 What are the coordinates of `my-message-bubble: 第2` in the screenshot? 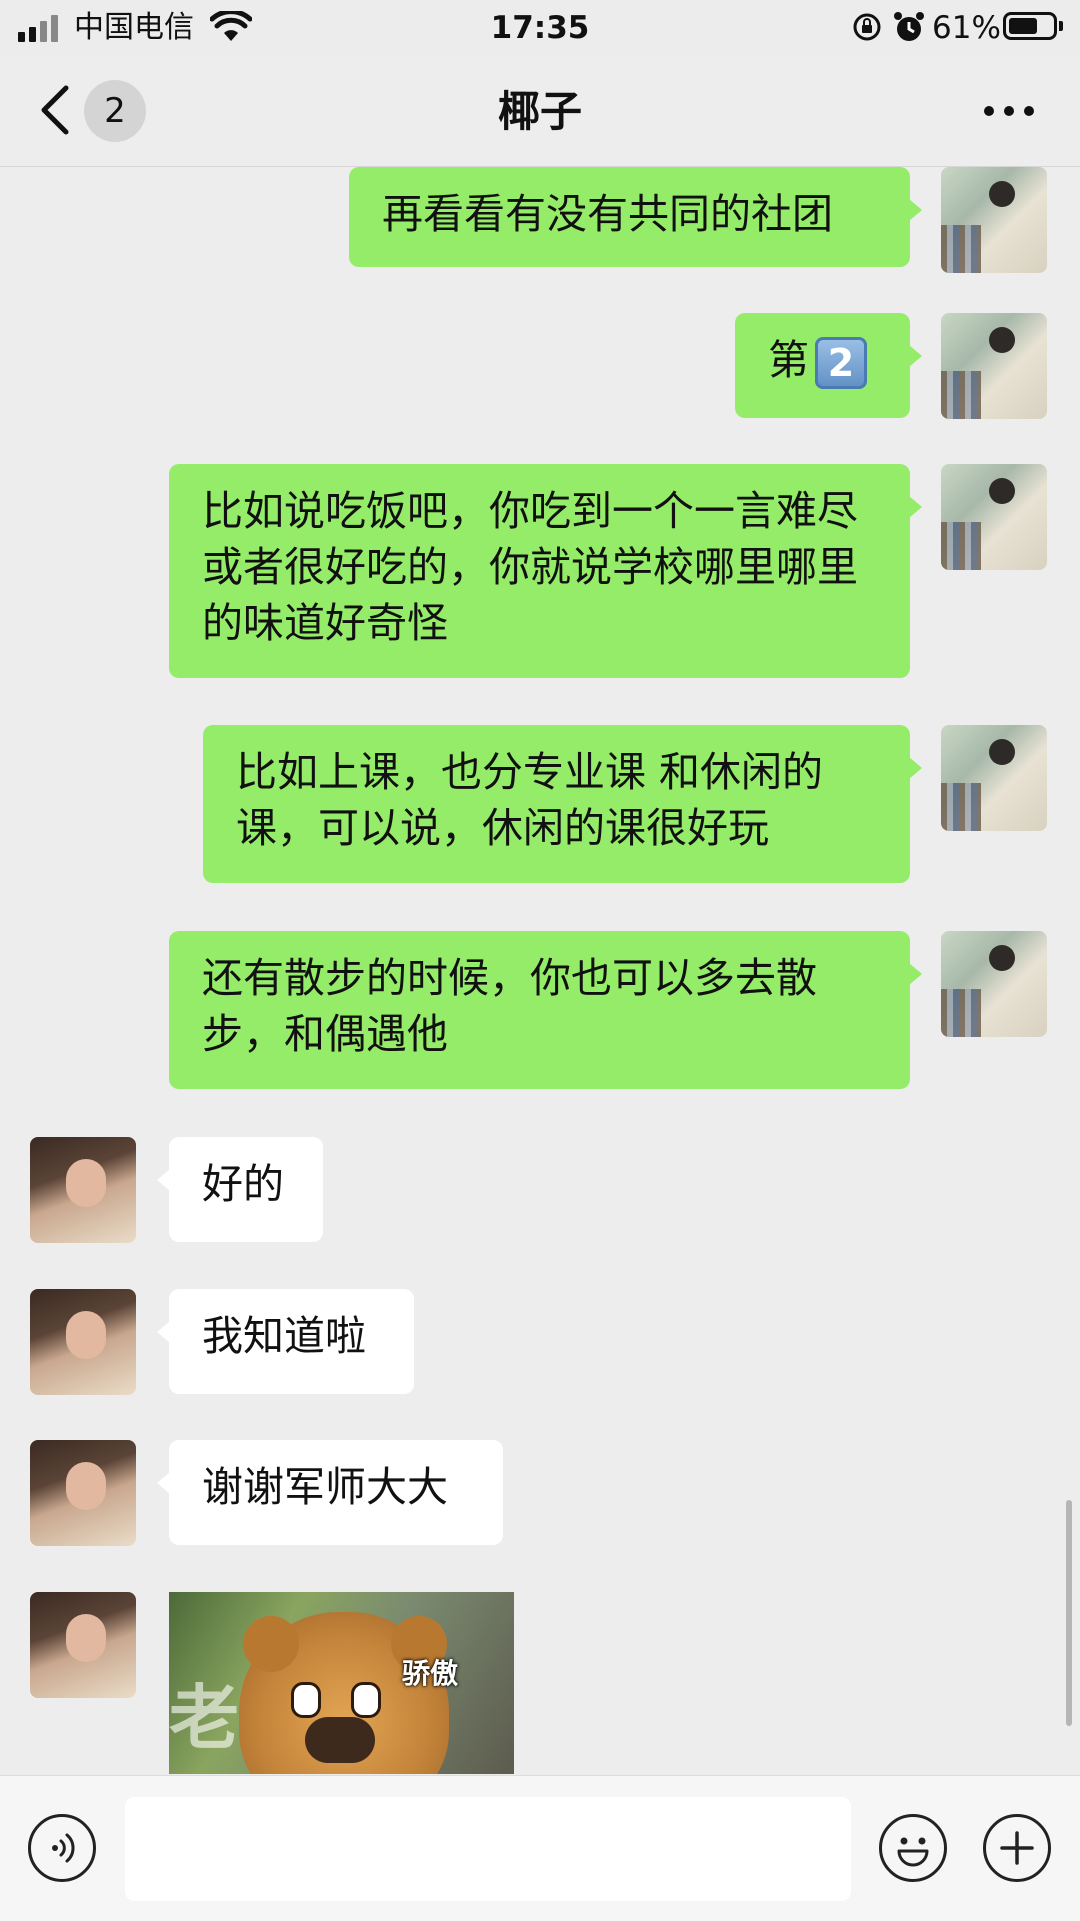 It's located at (828, 365).